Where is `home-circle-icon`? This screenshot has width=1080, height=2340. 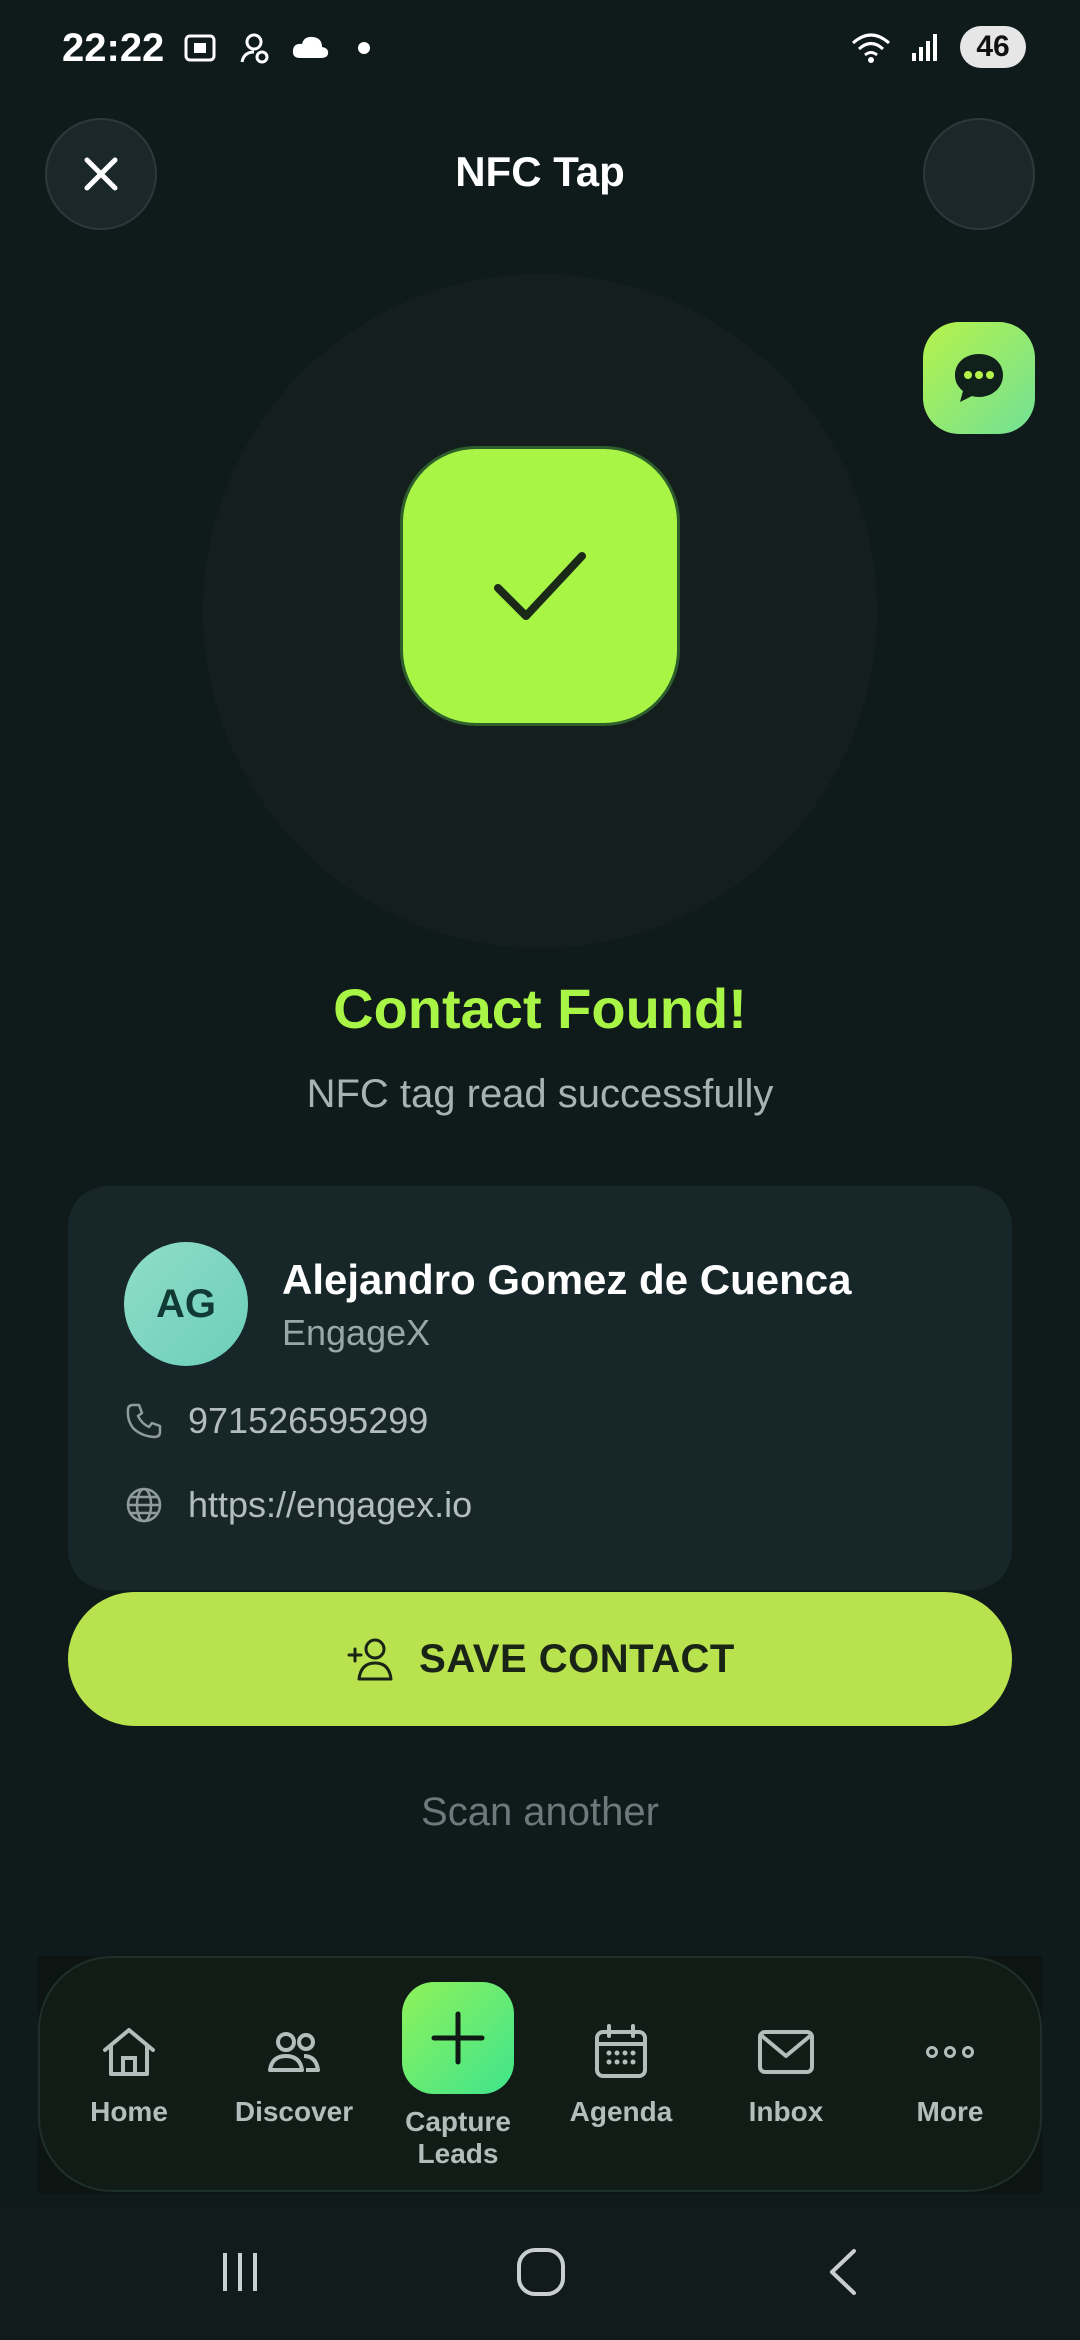 home-circle-icon is located at coordinates (541, 2272).